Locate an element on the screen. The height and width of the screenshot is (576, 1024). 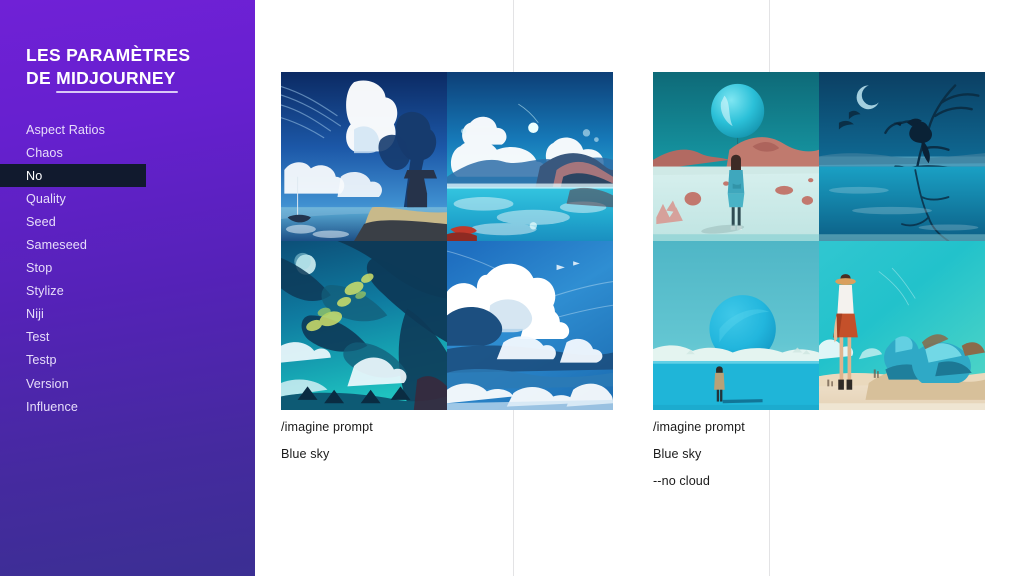
sidebar-item-label: Testp is located at coordinates (41, 360).